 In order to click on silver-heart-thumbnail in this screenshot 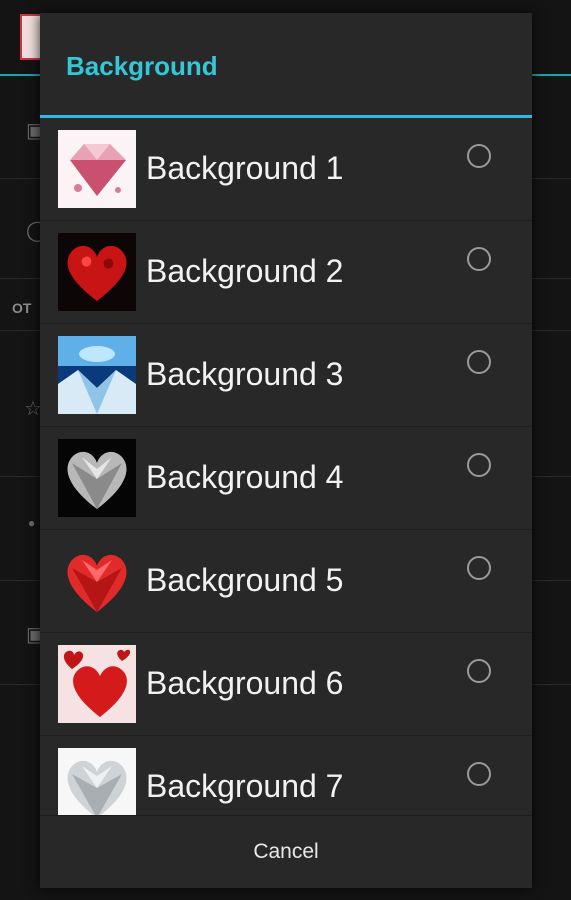, I will do `click(97, 478)`.